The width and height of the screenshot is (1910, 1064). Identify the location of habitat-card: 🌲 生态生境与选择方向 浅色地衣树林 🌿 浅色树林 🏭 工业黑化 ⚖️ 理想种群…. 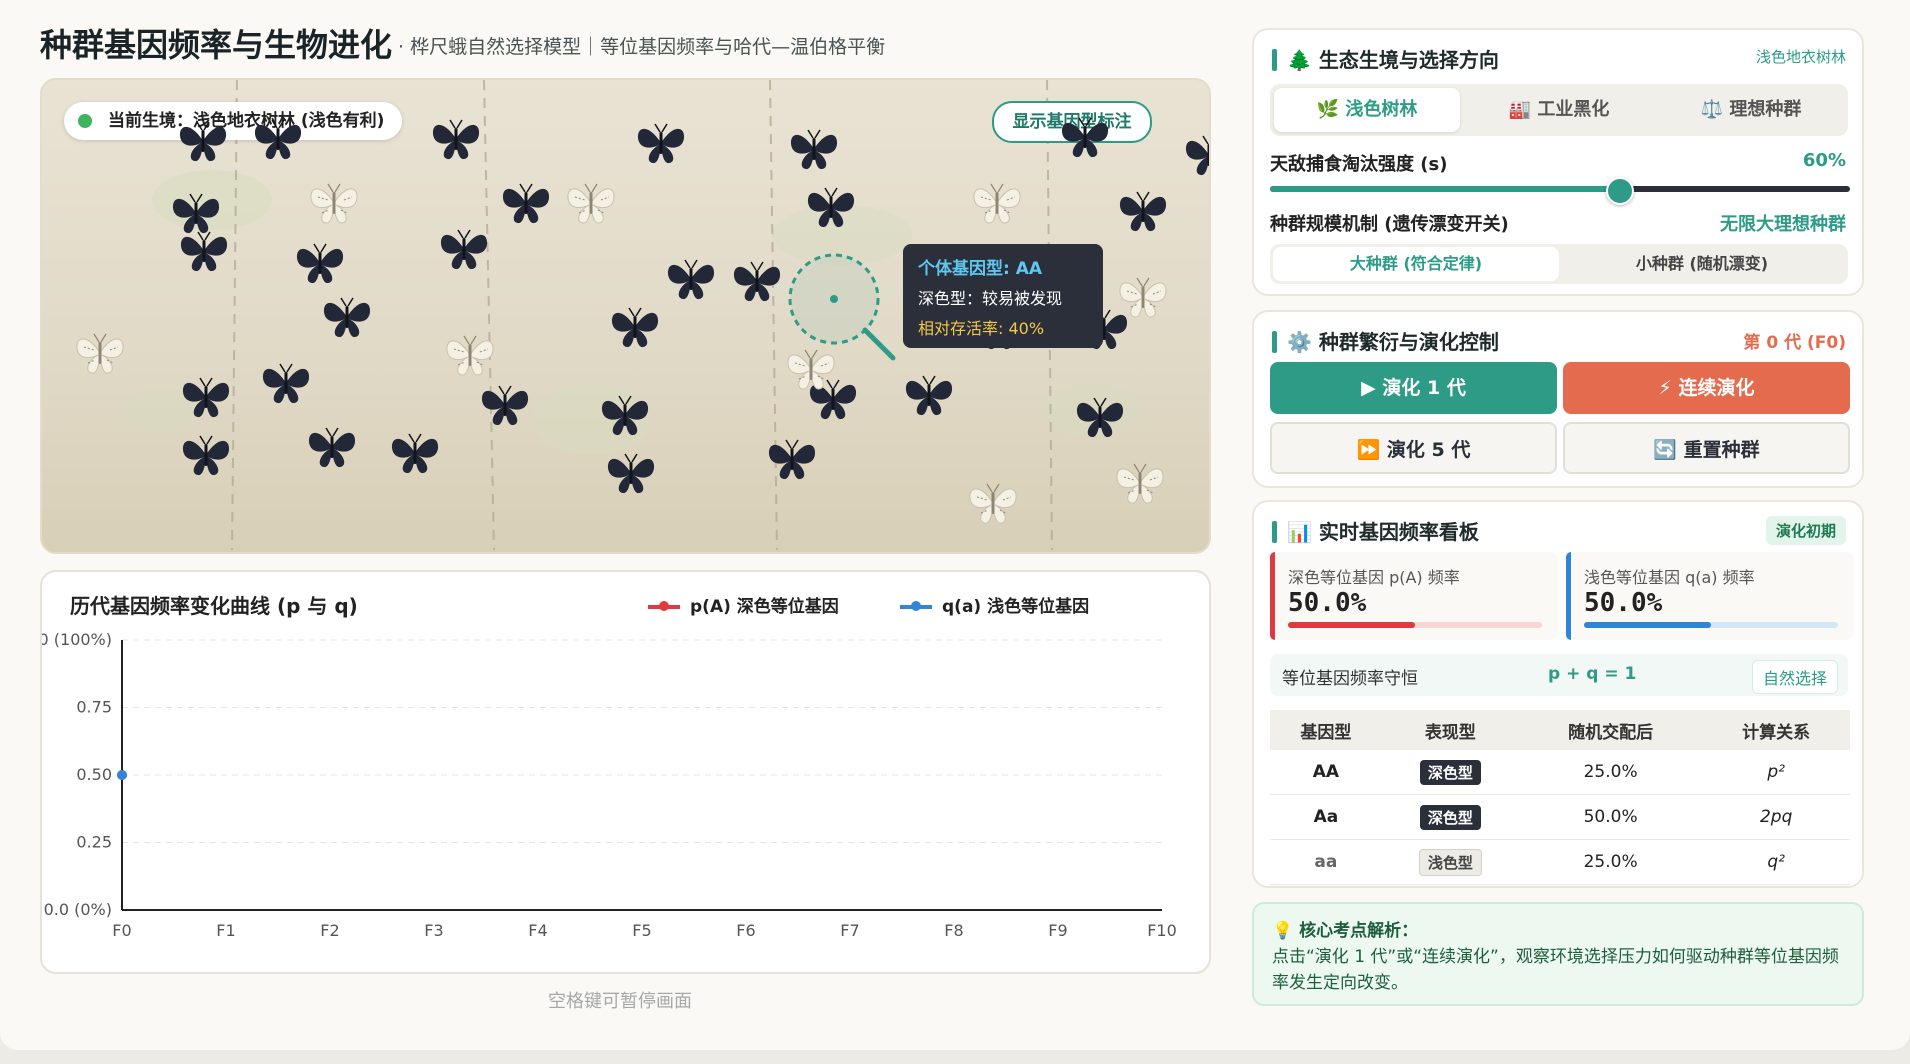
(1558, 162).